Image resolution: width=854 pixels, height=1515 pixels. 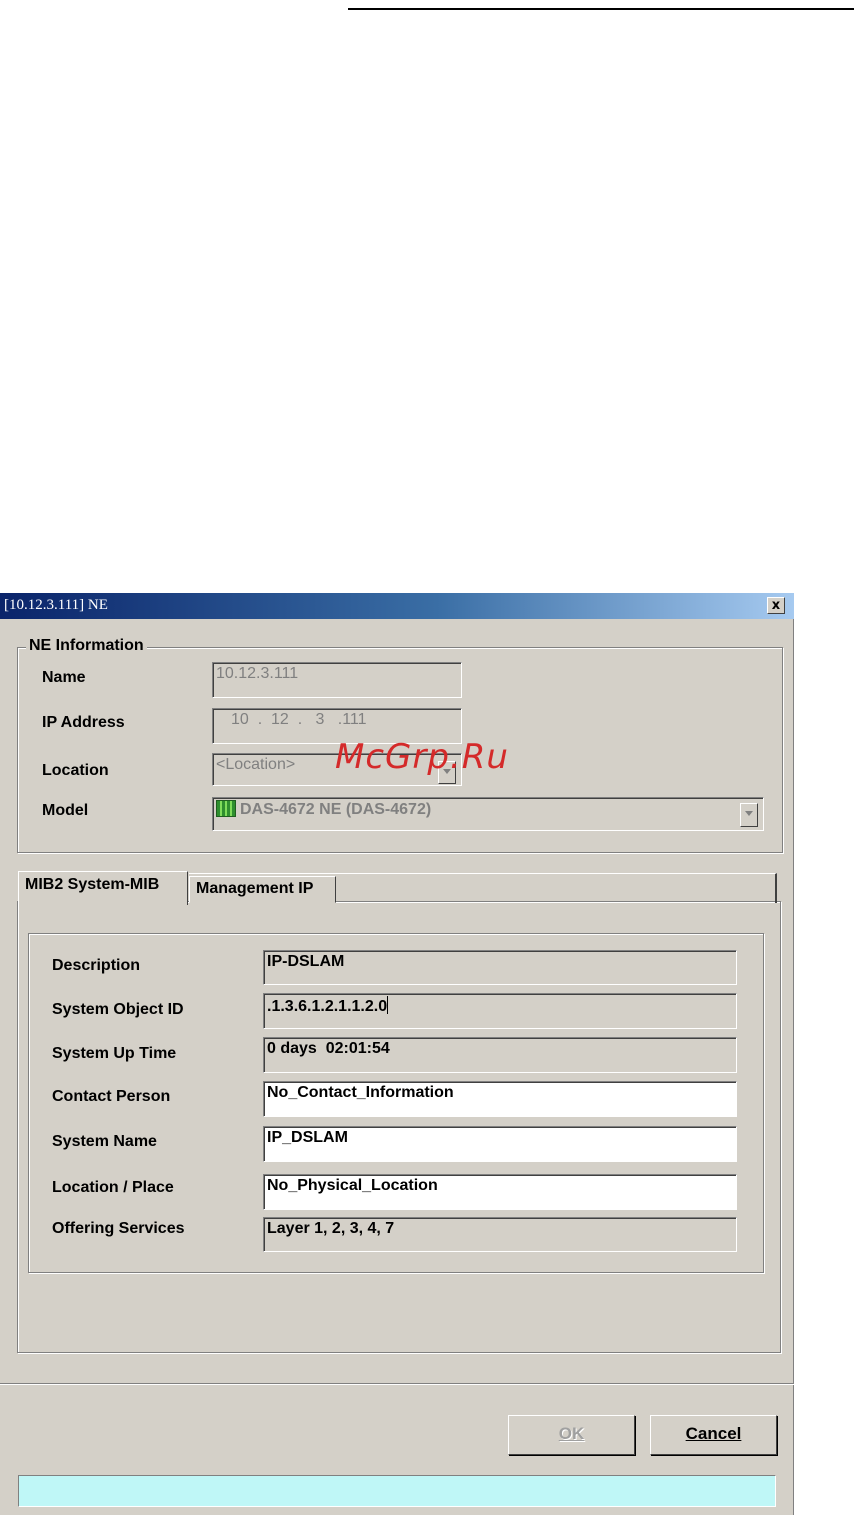 What do you see at coordinates (397, 606) in the screenshot?
I see `title-bar: [10.12.3.111] NE x` at bounding box center [397, 606].